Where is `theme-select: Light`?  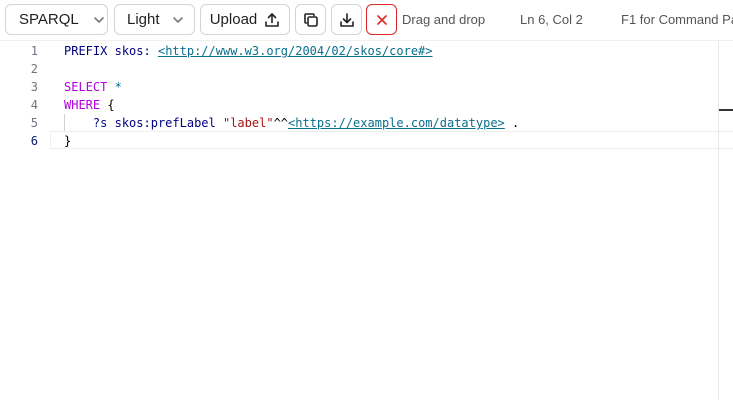
theme-select: Light is located at coordinates (154, 19).